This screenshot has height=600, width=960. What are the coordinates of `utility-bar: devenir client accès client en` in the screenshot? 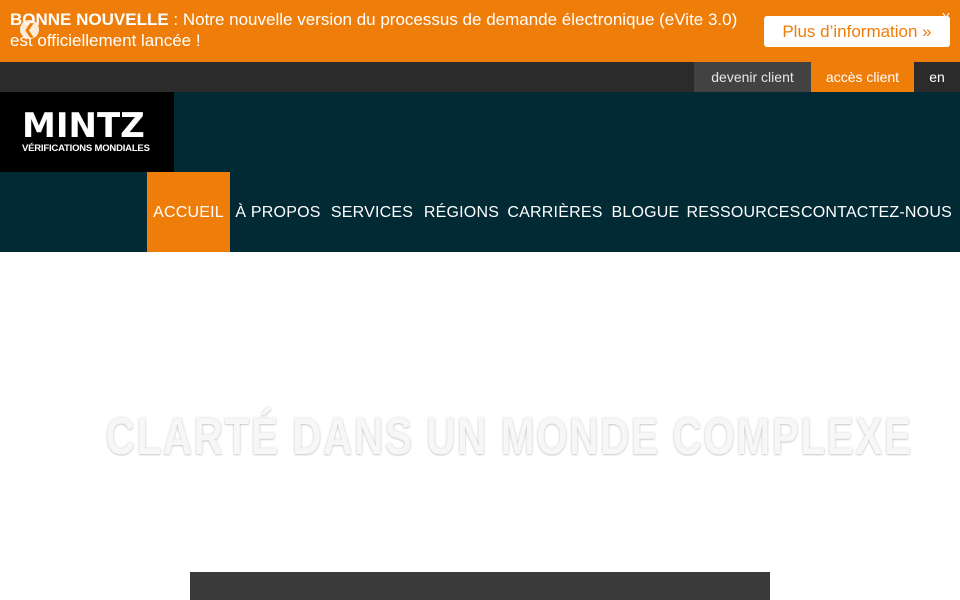 It's located at (480, 77).